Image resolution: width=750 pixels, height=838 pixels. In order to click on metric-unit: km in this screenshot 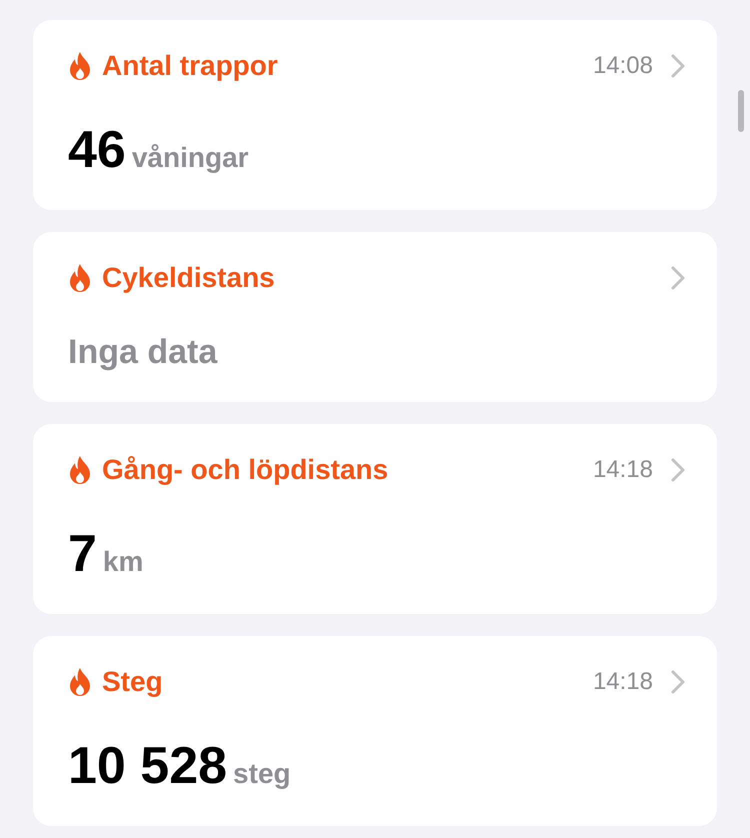, I will do `click(123, 562)`.